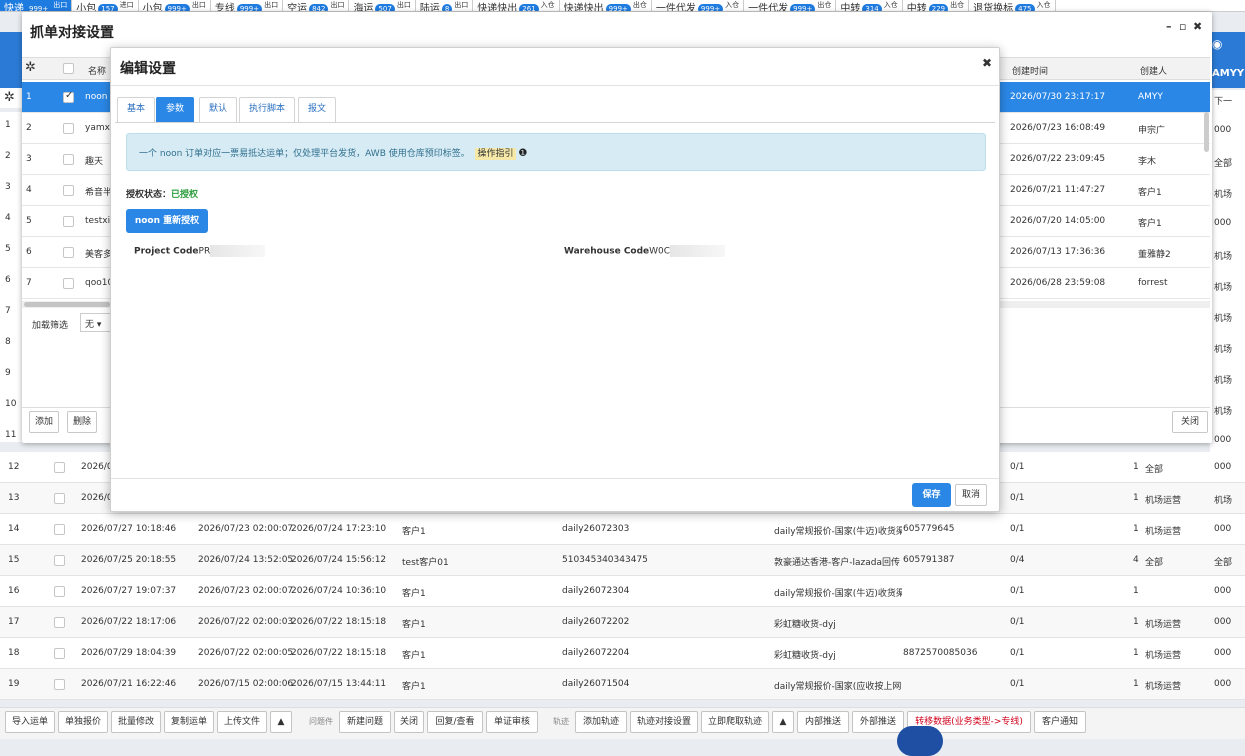  I want to click on table-cell: 0/1, so click(1017, 622).